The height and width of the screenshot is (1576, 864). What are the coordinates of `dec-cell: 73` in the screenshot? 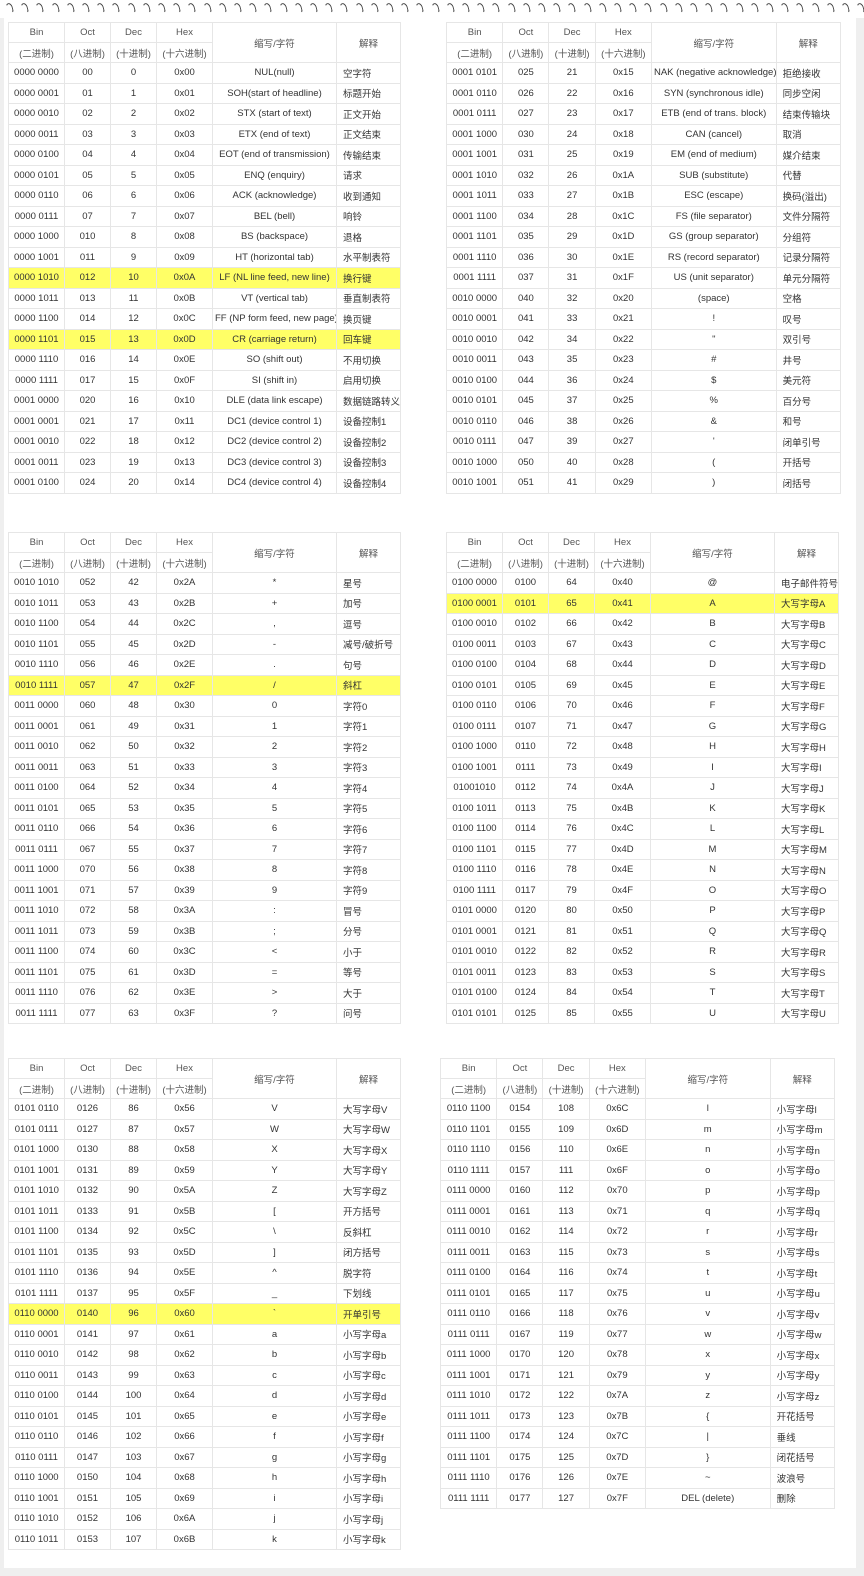 It's located at (571, 767).